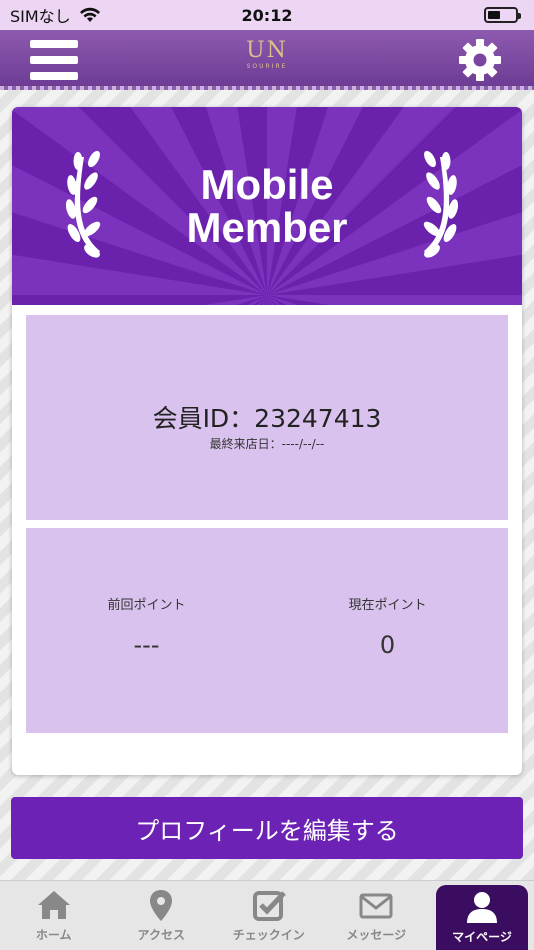 This screenshot has height=950, width=534. I want to click on tab-home: ホーム, so click(54, 915).